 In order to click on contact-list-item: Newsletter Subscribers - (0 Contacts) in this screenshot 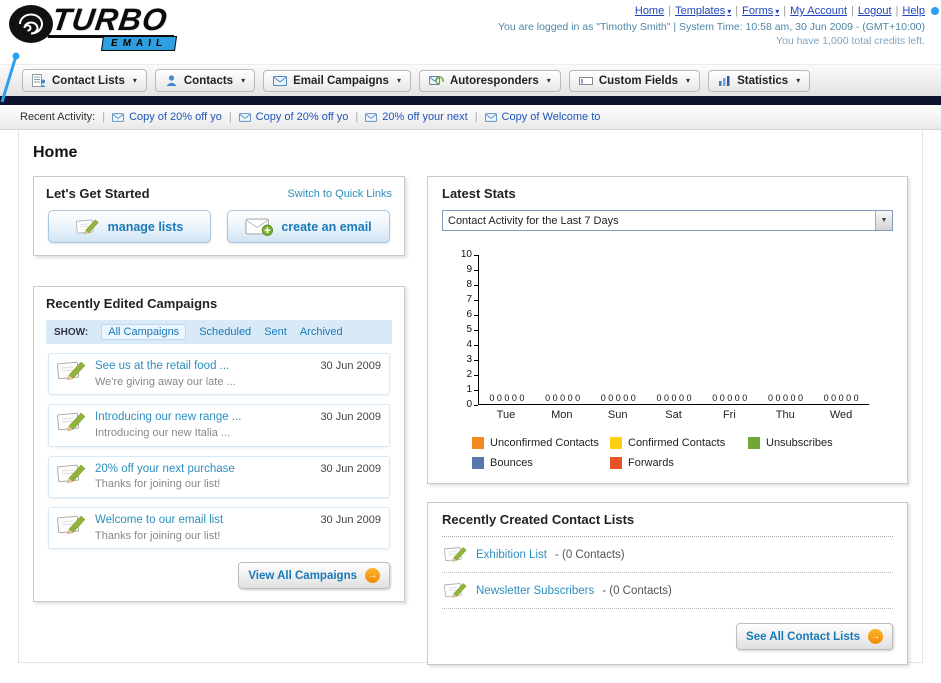, I will do `click(667, 591)`.